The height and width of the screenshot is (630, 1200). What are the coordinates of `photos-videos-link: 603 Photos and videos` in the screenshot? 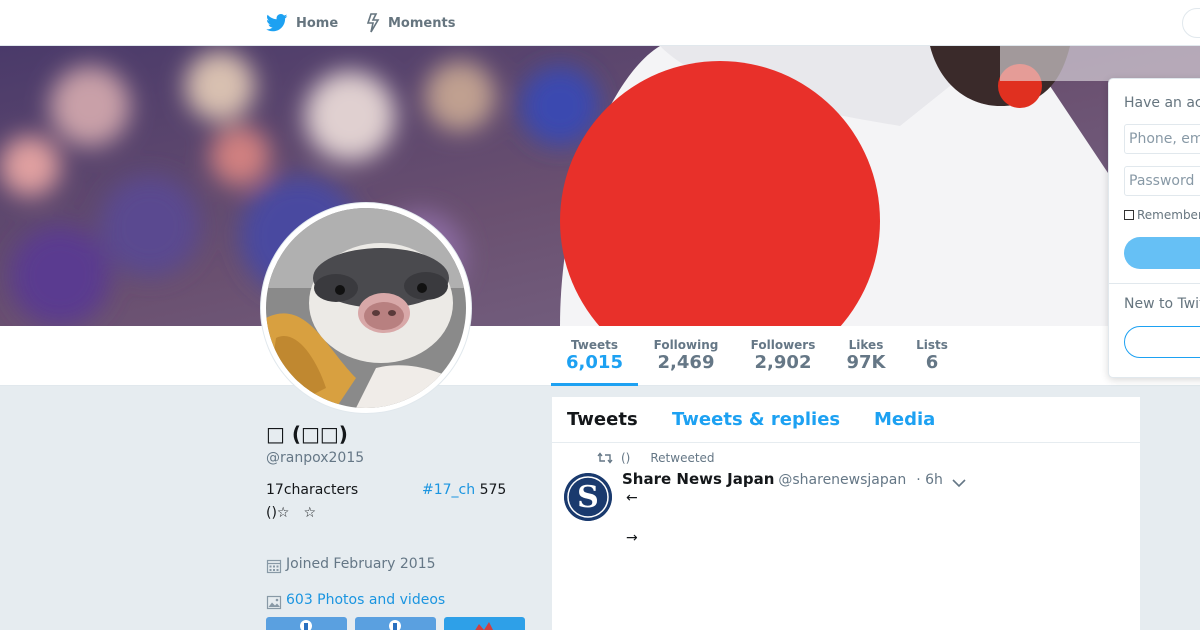 It's located at (355, 600).